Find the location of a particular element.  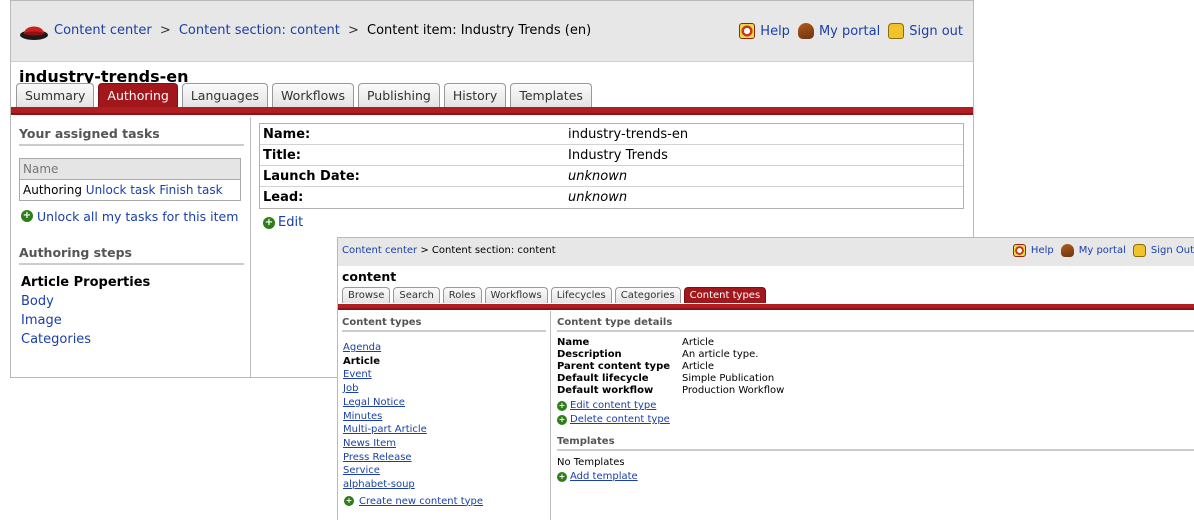

tasks-column-header: Name is located at coordinates (130, 169).